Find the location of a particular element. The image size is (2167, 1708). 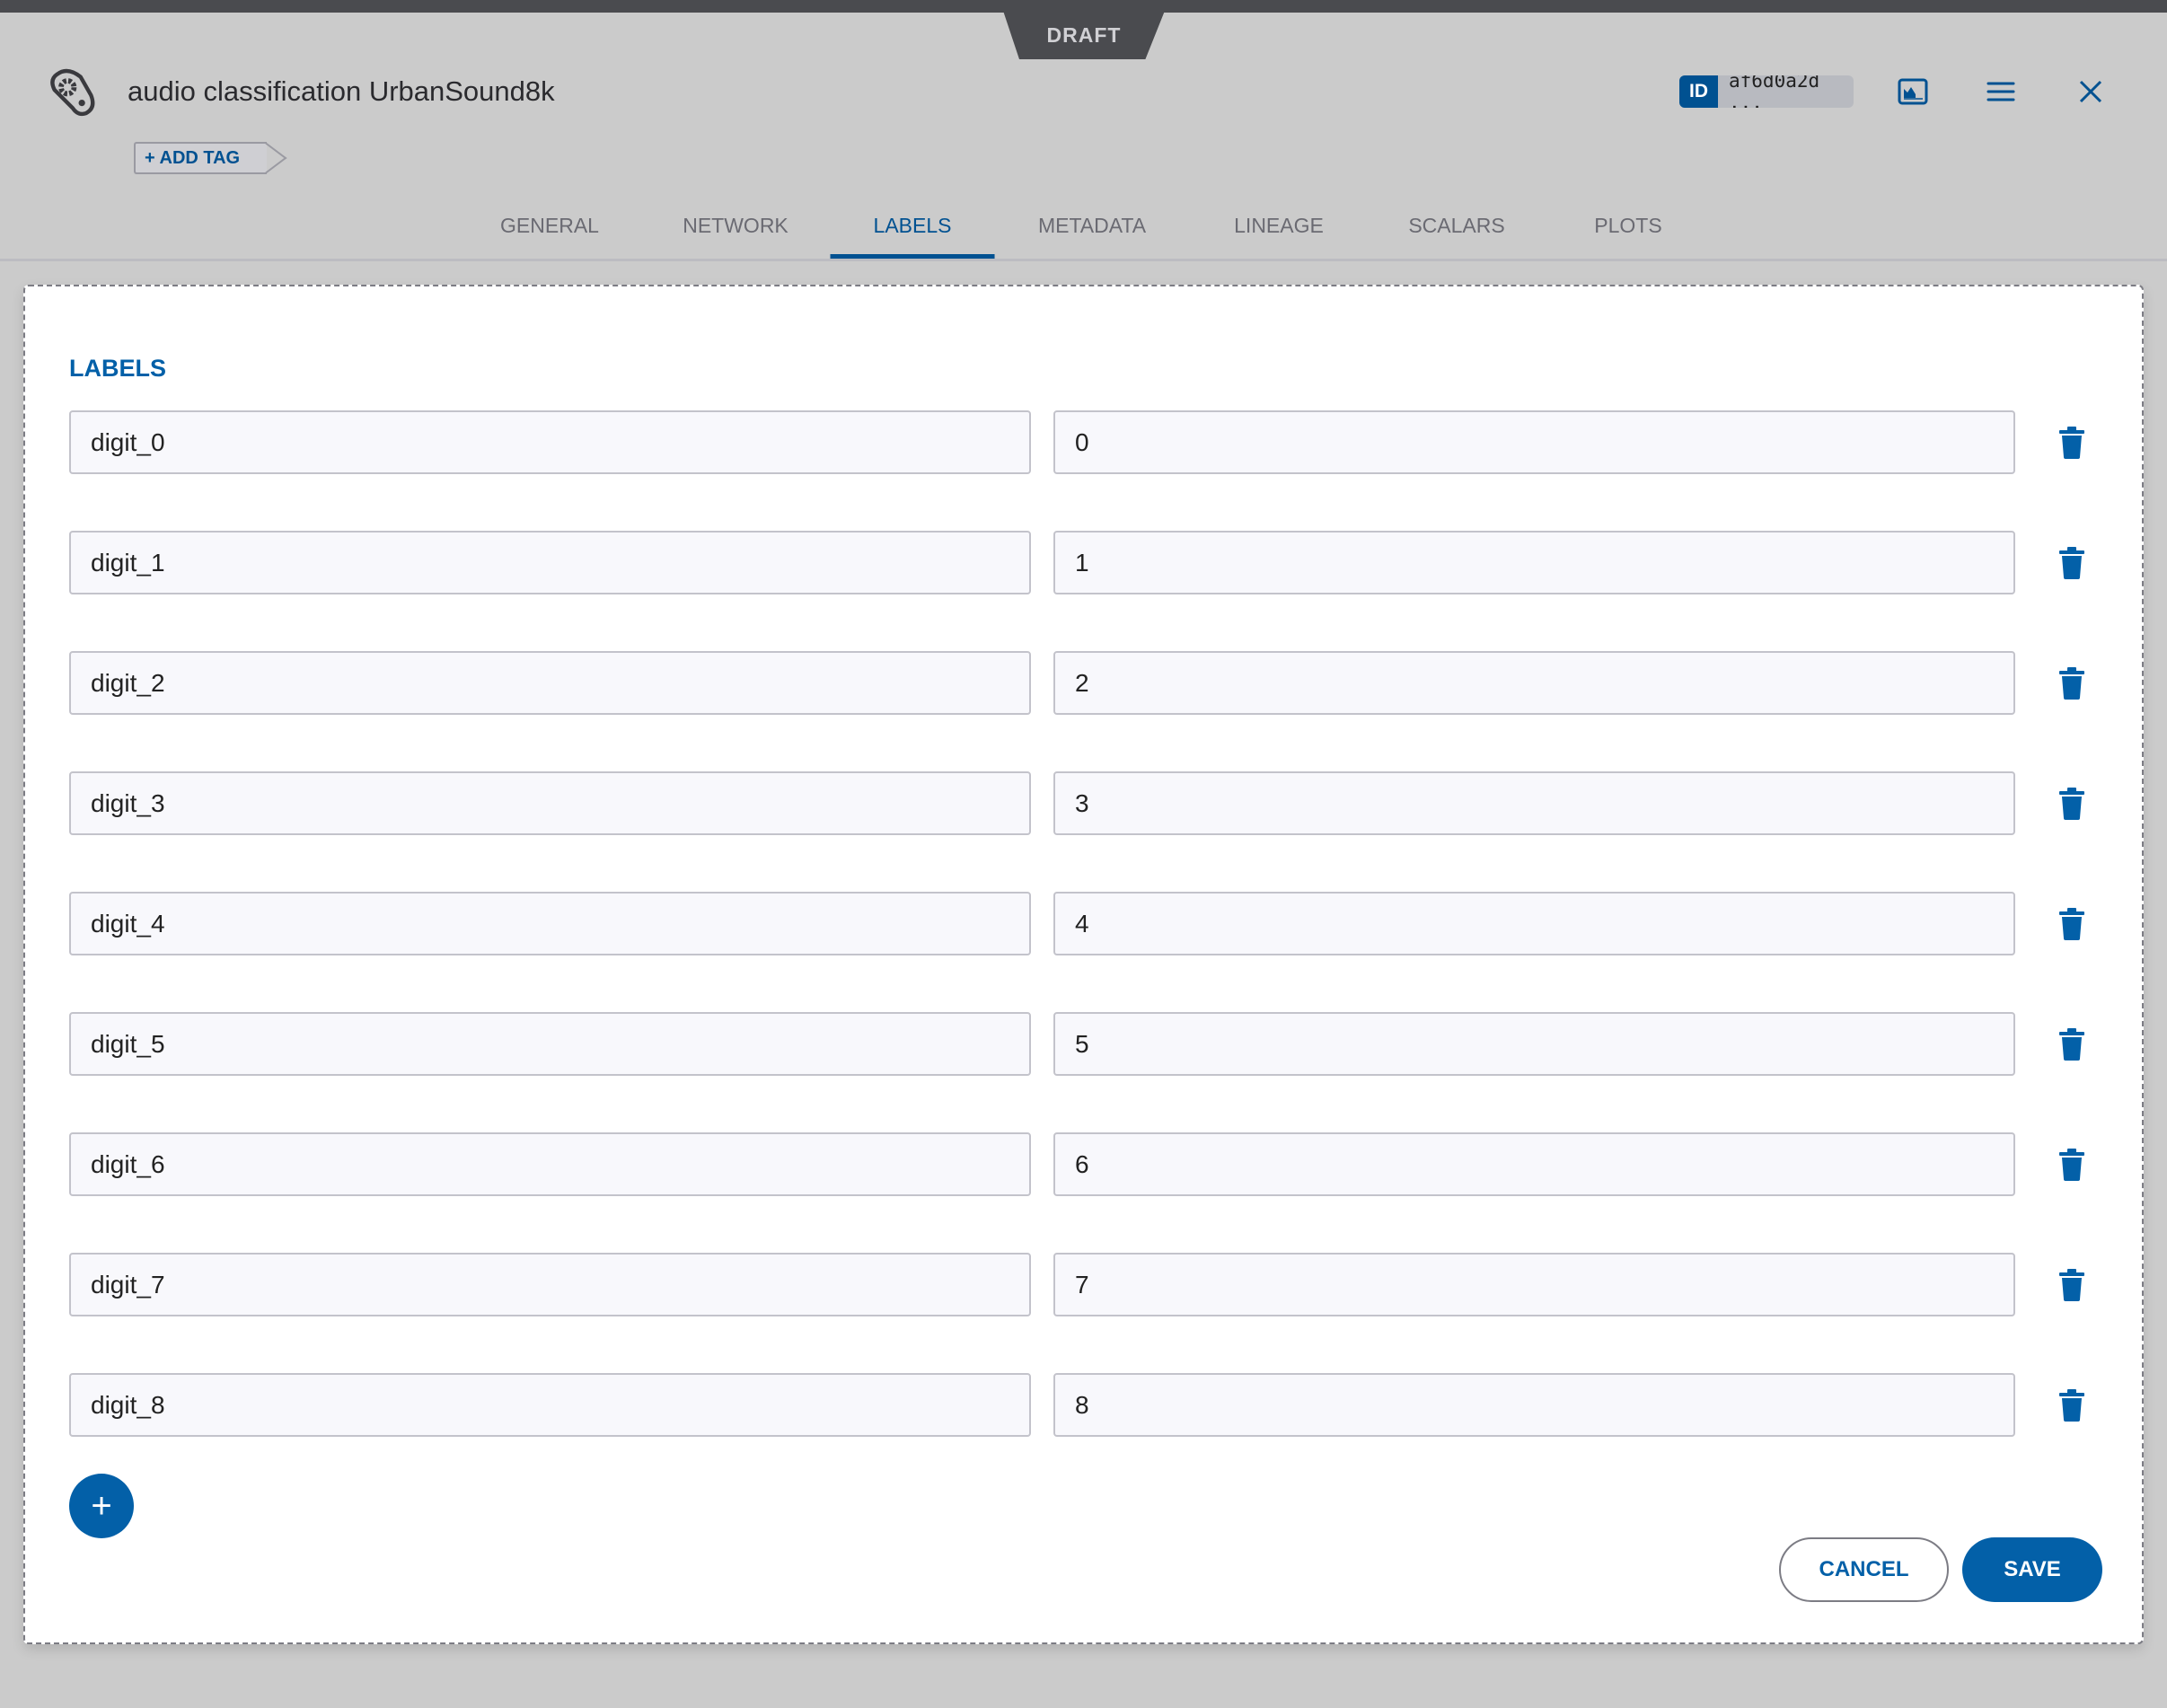

label-value-input: 3 is located at coordinates (1534, 803).